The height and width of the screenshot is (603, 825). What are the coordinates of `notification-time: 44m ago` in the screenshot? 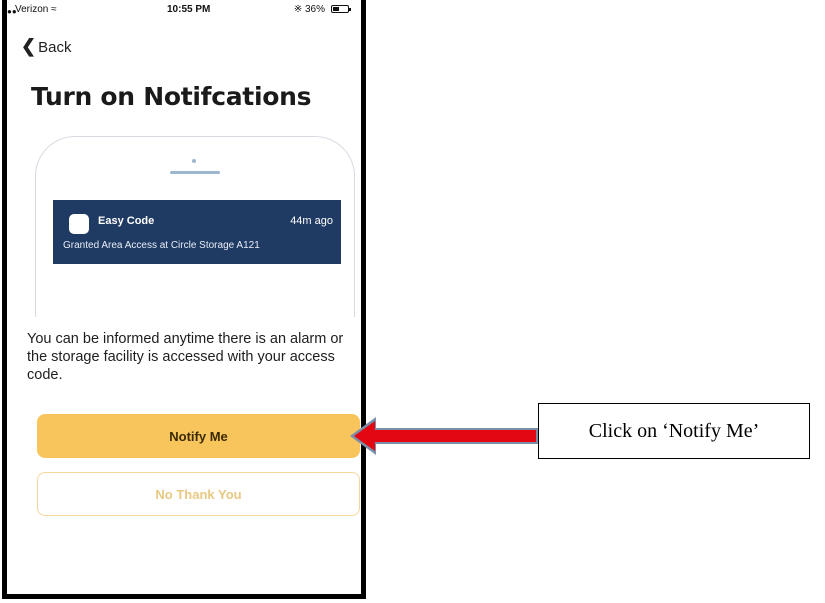 It's located at (311, 221).